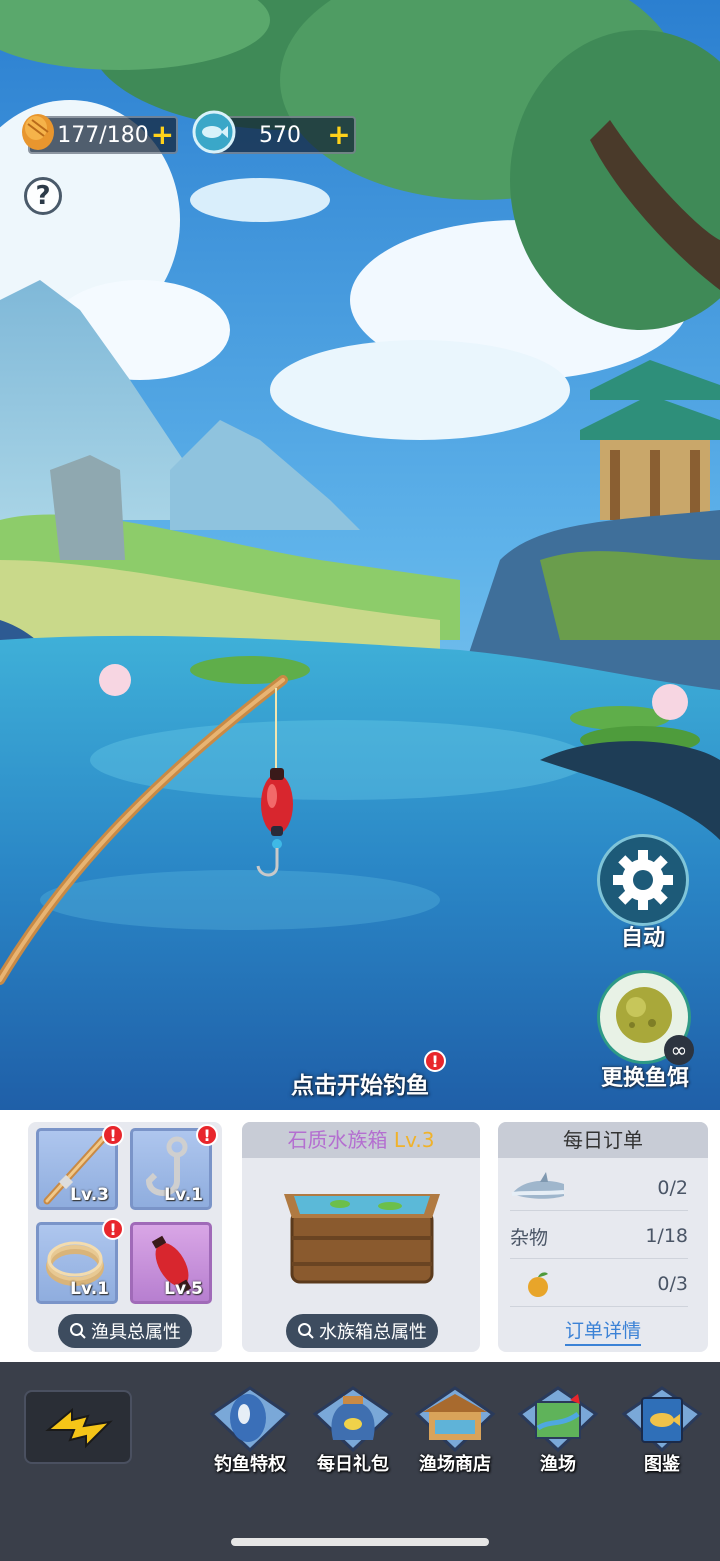 The height and width of the screenshot is (1561, 720). What do you see at coordinates (672, 1188) in the screenshot?
I see `order-count: 0/2` at bounding box center [672, 1188].